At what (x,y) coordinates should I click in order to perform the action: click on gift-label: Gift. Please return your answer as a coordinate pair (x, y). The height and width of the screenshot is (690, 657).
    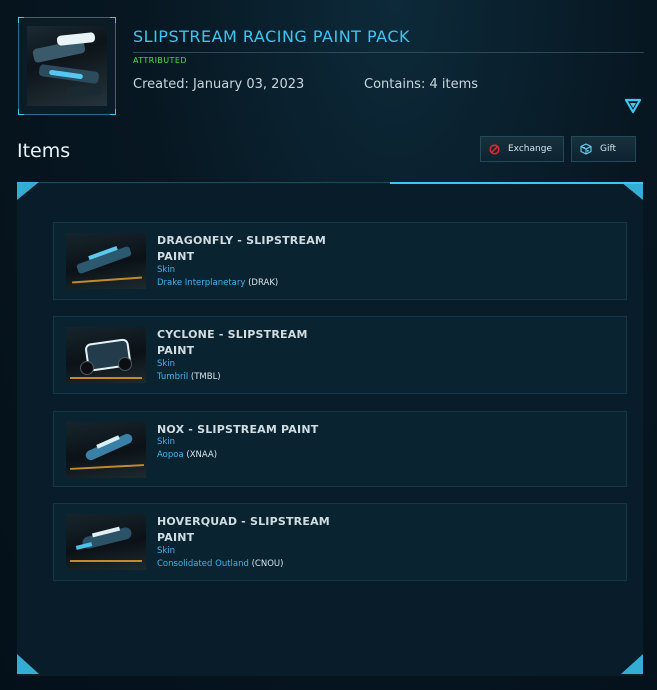
    Looking at the image, I should click on (608, 149).